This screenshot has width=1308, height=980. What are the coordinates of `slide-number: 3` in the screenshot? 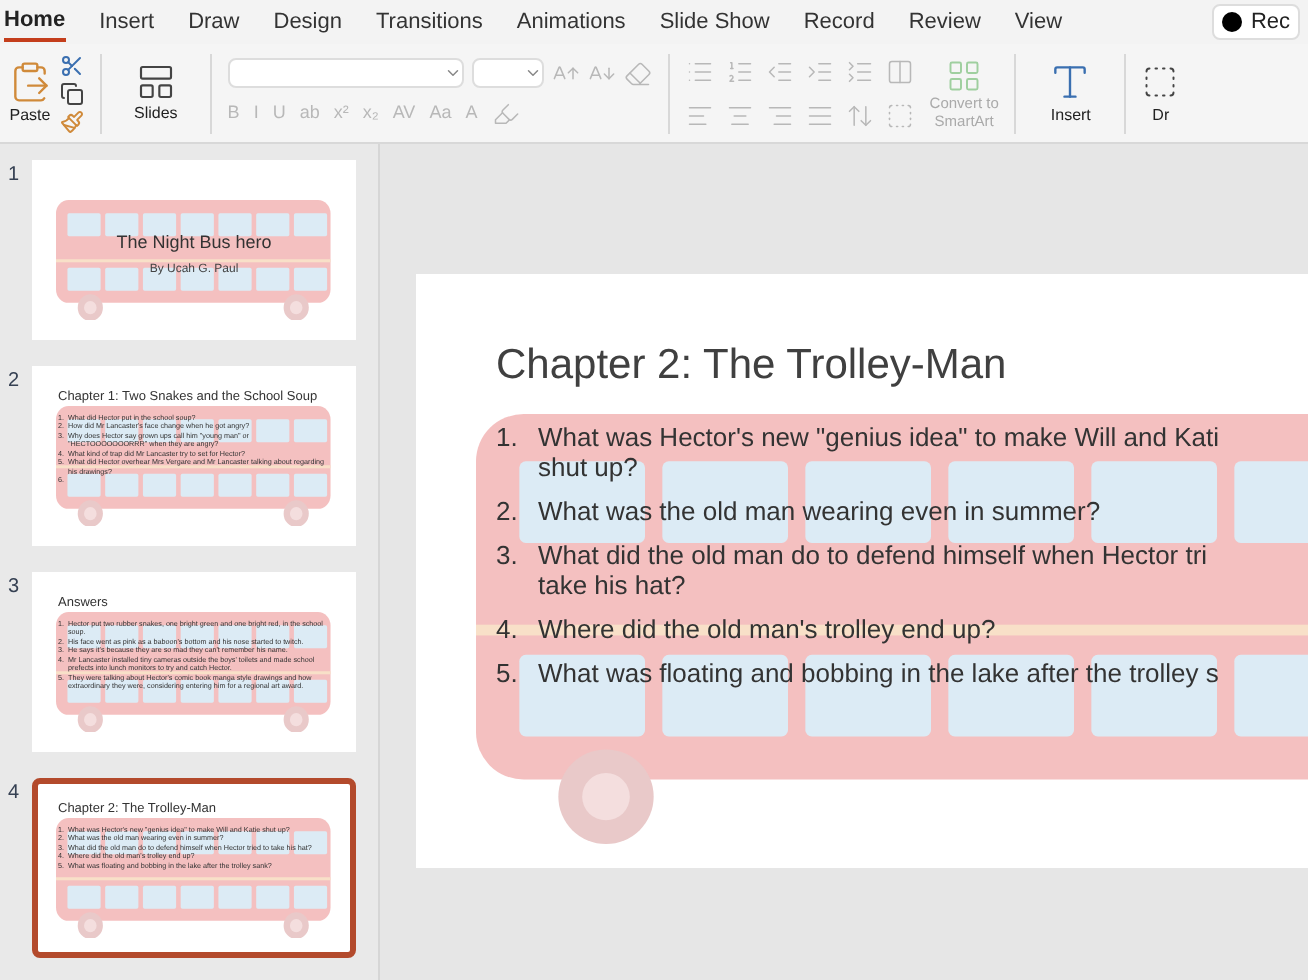 It's located at (15, 588).